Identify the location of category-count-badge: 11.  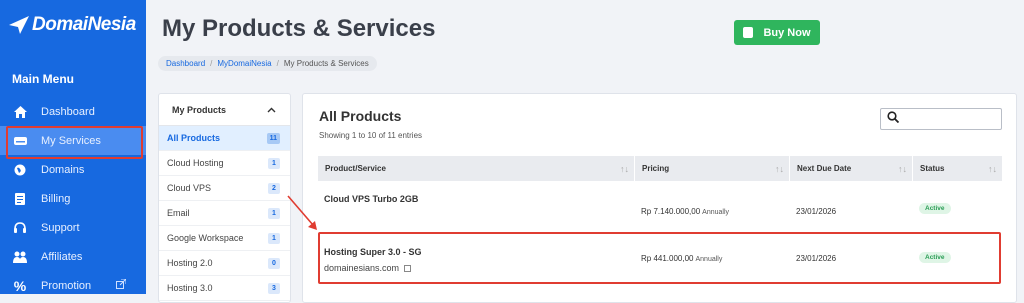
(273, 138).